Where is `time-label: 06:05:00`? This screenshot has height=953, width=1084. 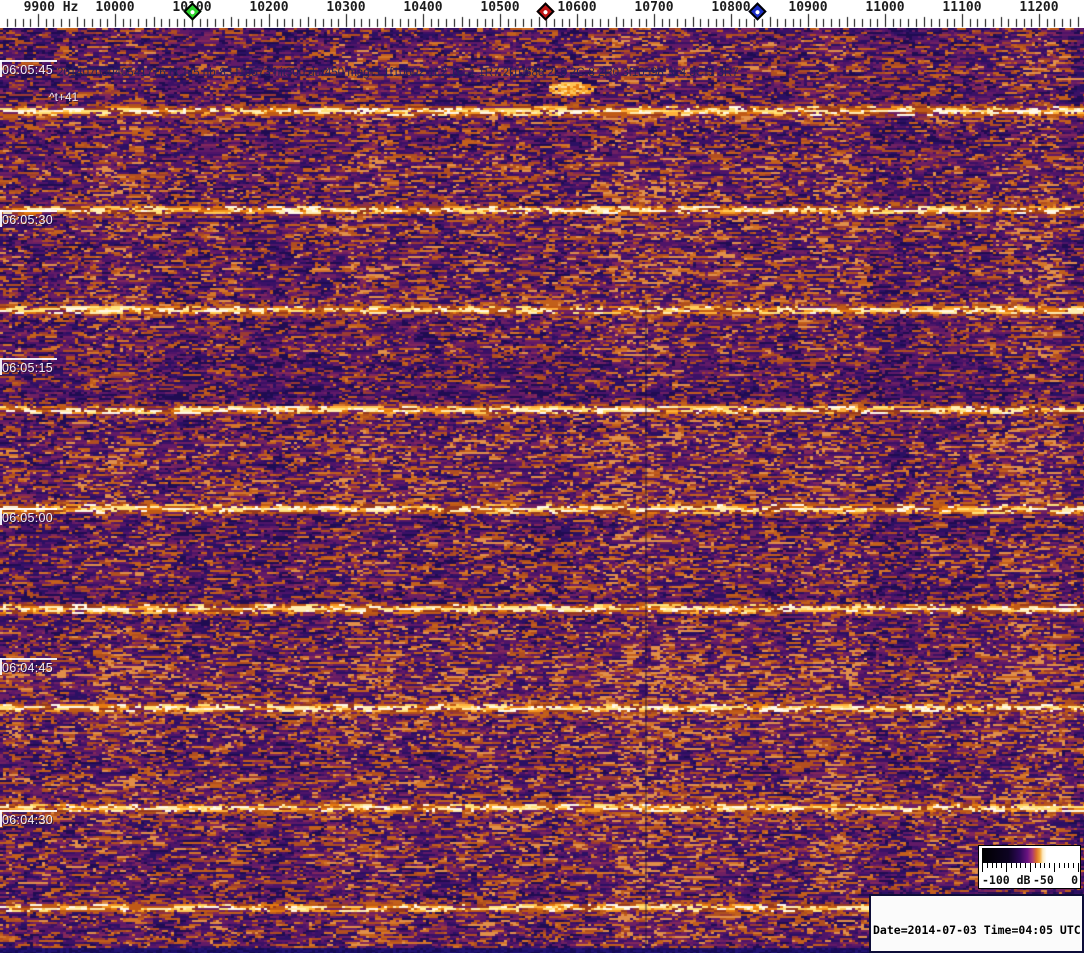 time-label: 06:05:00 is located at coordinates (28, 518).